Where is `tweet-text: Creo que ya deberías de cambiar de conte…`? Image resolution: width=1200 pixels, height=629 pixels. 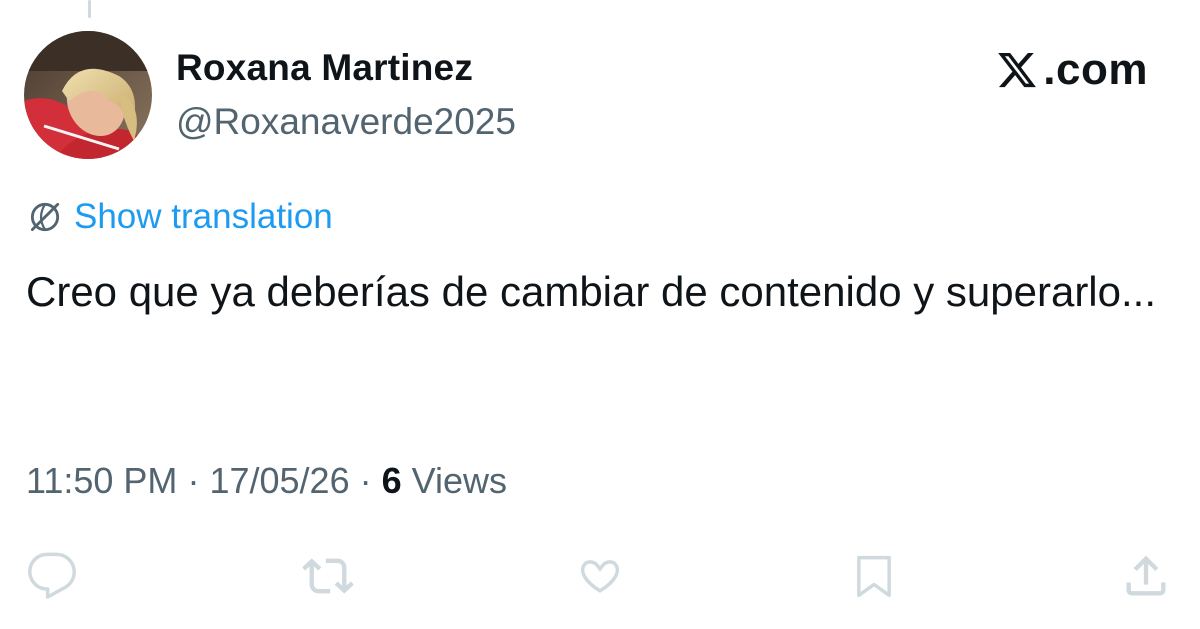
tweet-text: Creo que ya deberías de cambiar de conte… is located at coordinates (591, 291).